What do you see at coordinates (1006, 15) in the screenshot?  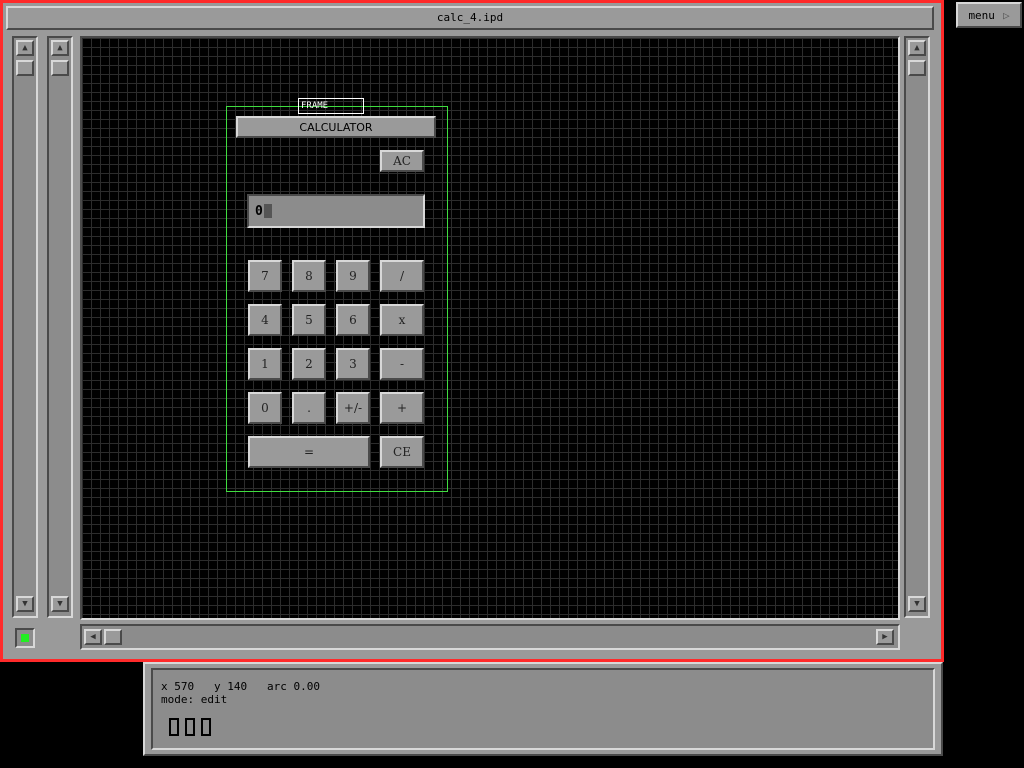 I see `triangle-right-icon: ▷` at bounding box center [1006, 15].